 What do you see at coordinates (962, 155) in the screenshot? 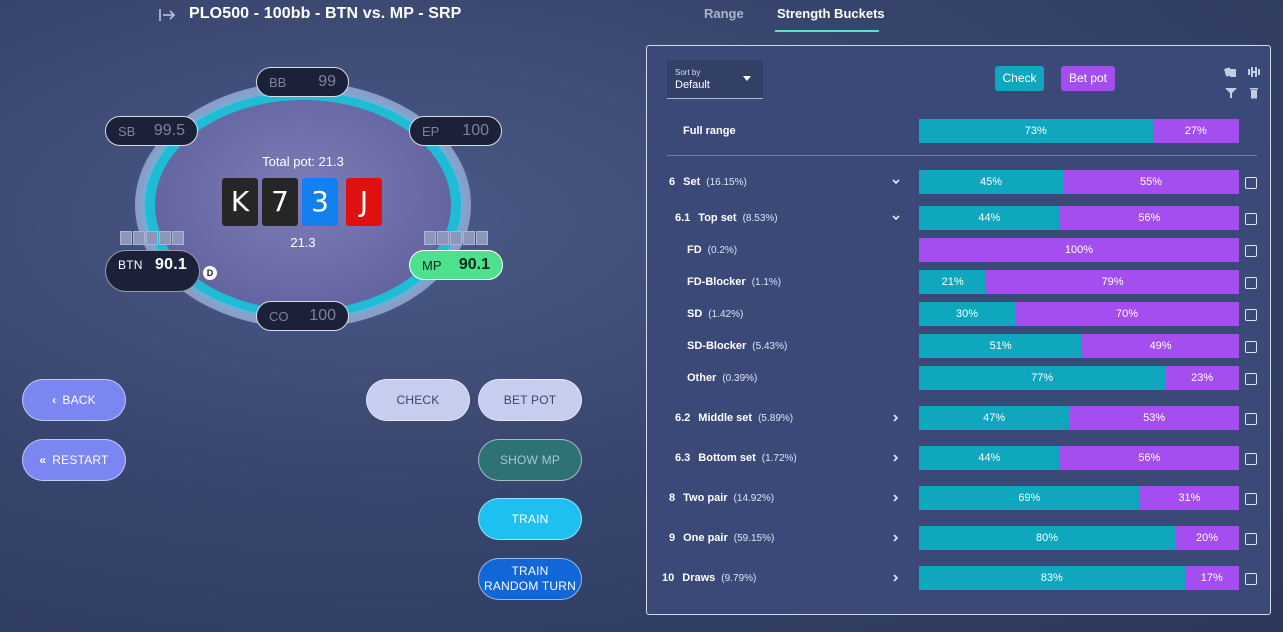
I see `divider` at bounding box center [962, 155].